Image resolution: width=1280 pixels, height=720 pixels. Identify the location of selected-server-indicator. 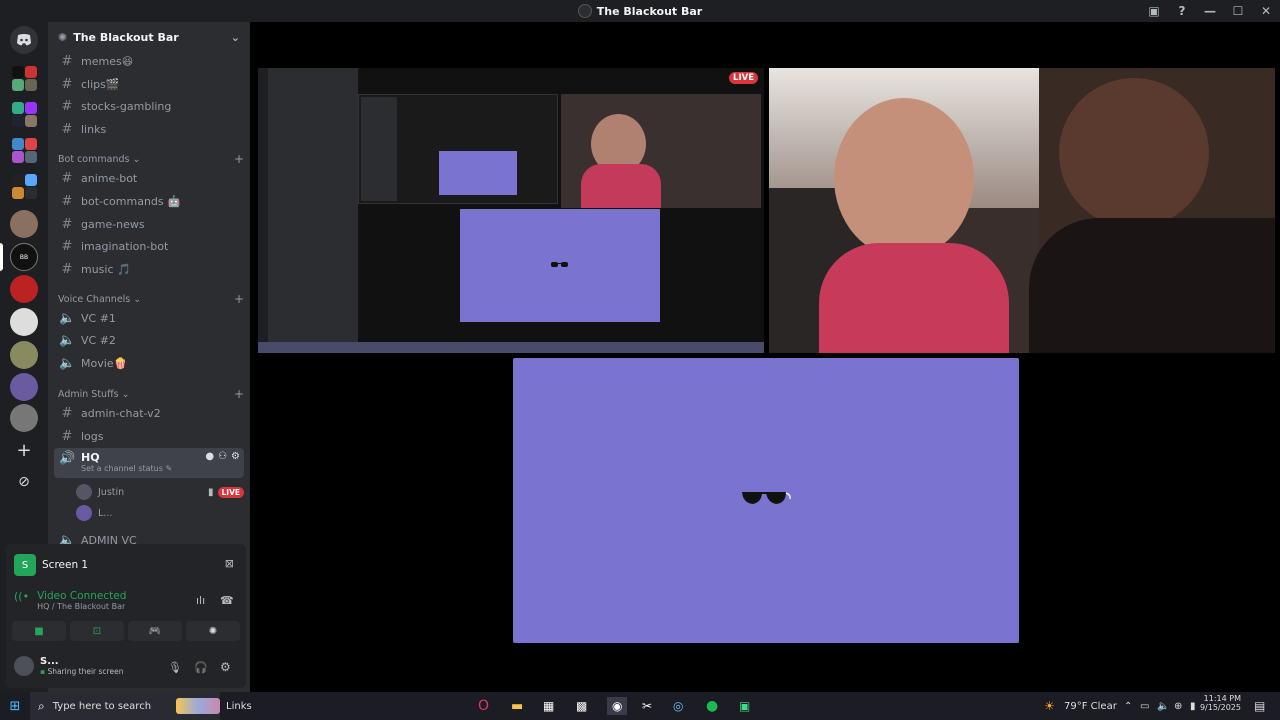
(1, 257).